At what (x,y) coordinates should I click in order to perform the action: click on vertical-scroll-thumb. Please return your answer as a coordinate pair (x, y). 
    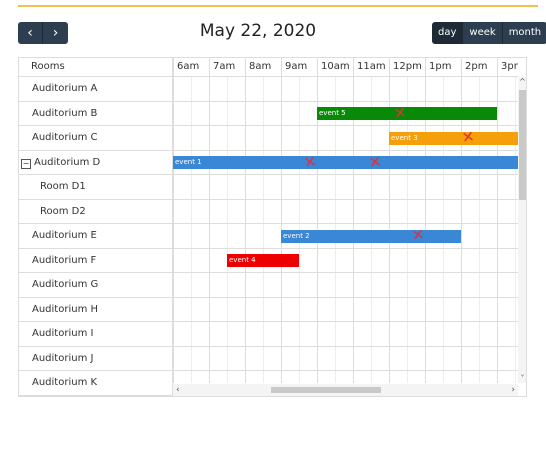
    Looking at the image, I should click on (522, 145).